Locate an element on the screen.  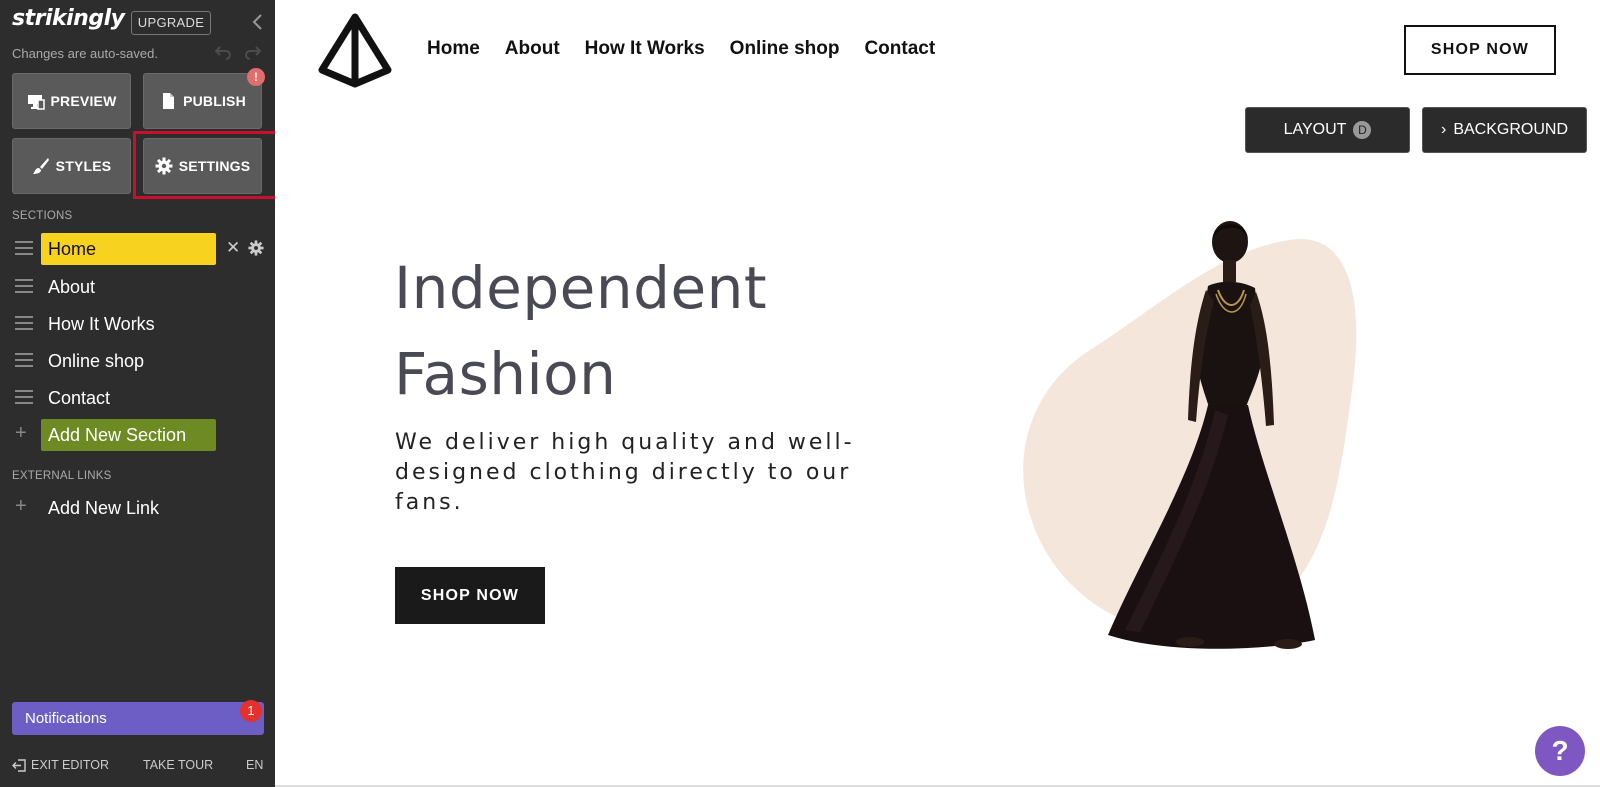
publish-button: PUBLISH ! is located at coordinates (204, 98).